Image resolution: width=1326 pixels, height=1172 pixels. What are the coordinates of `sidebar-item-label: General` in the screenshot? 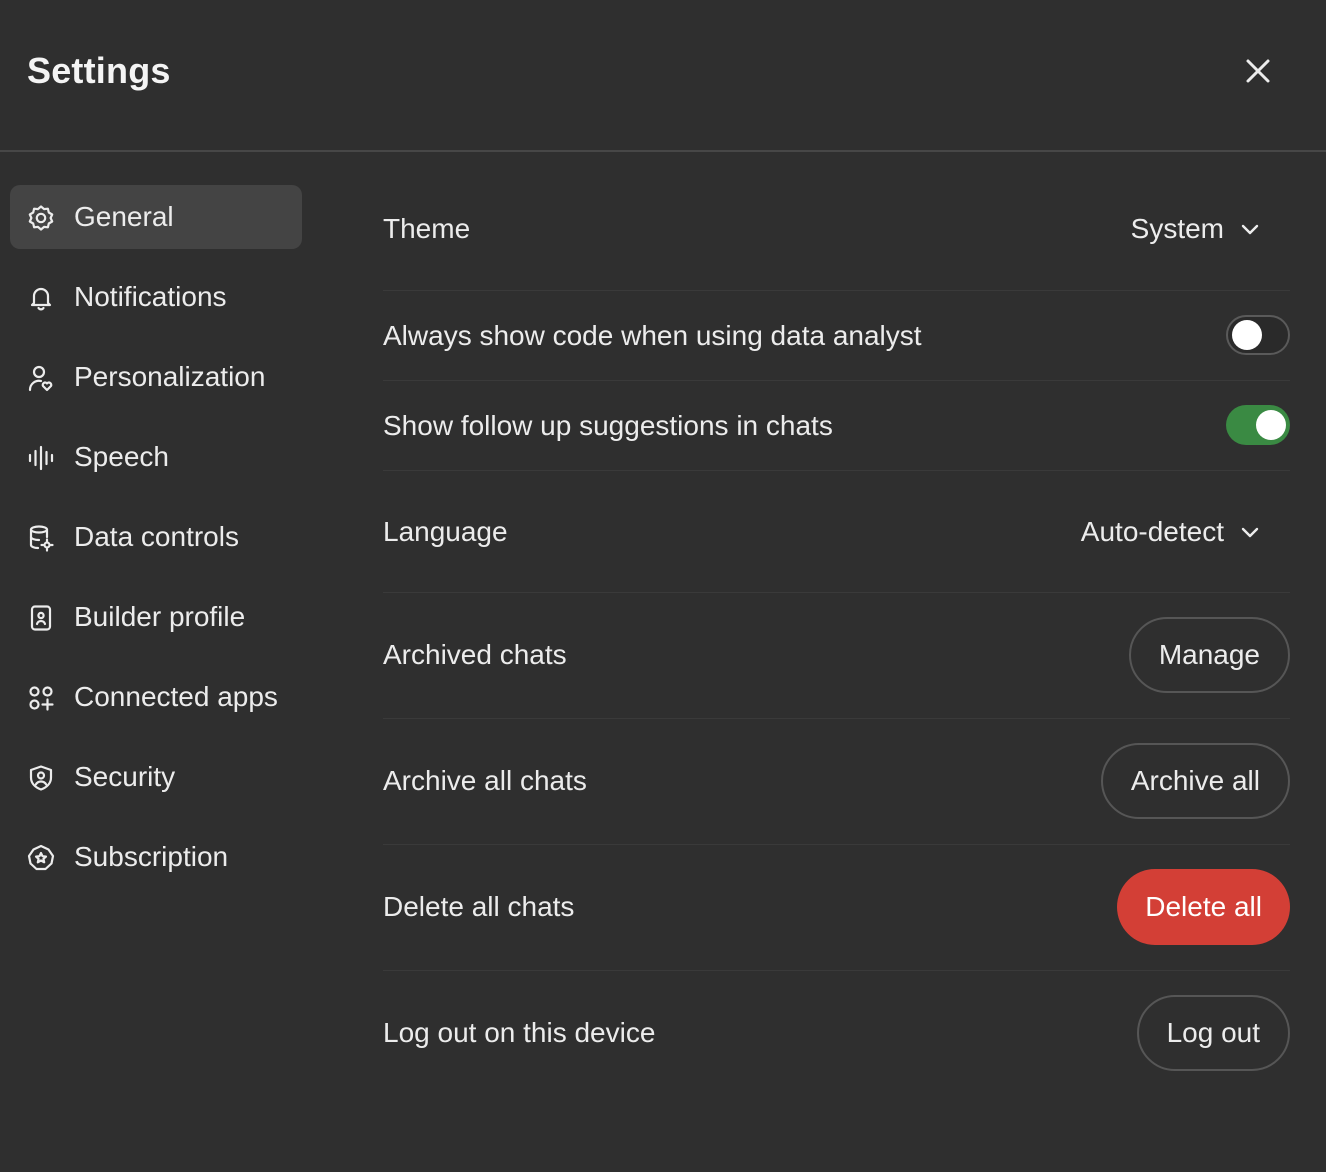 It's located at (124, 216).